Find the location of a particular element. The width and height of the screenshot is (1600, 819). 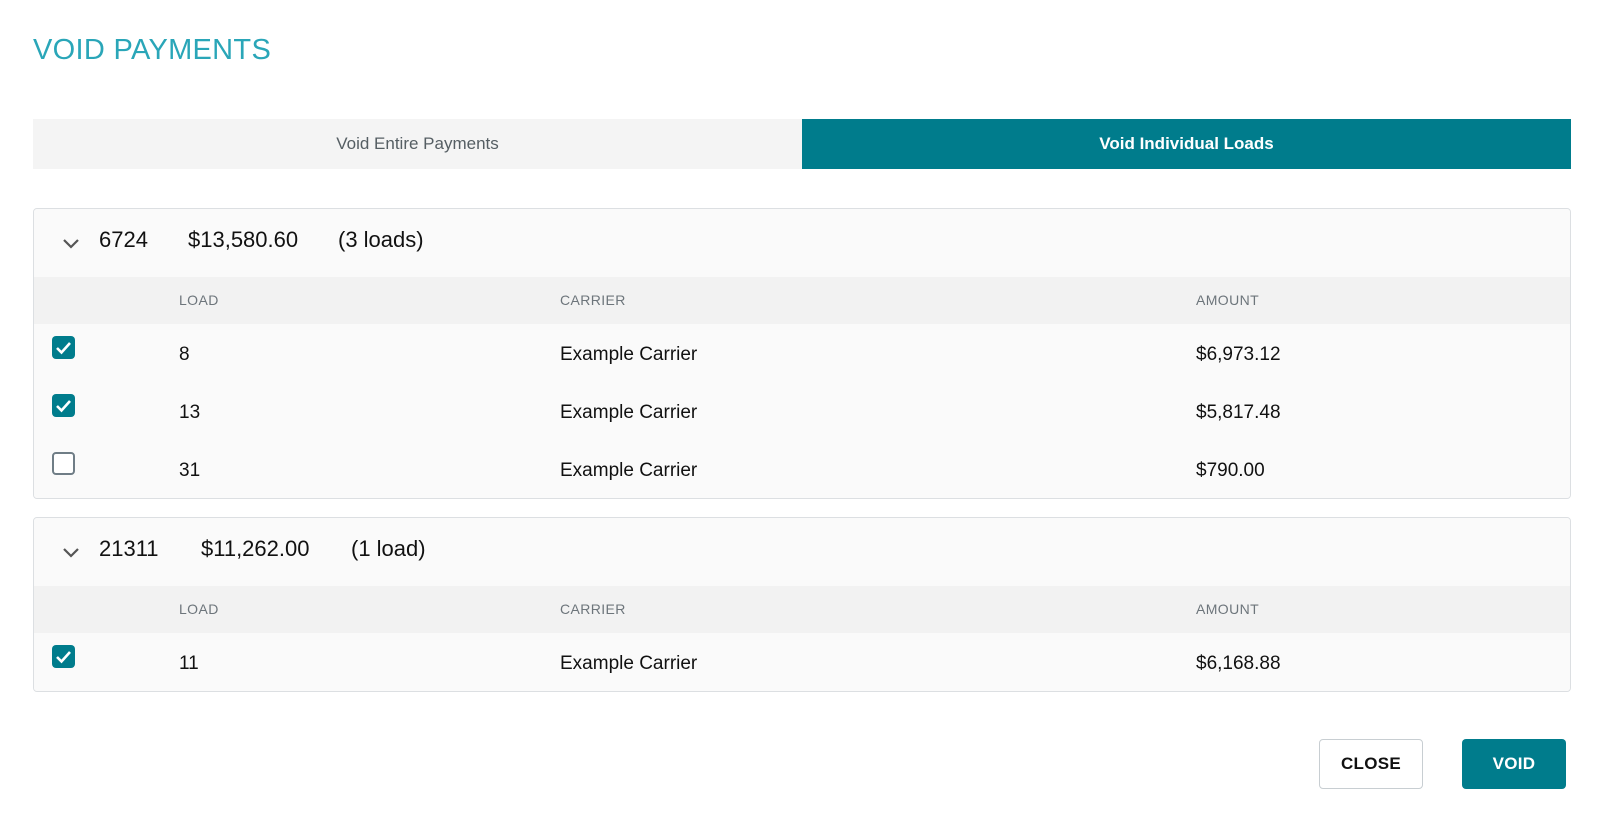

payment-load-count: (1 load) is located at coordinates (388, 548).